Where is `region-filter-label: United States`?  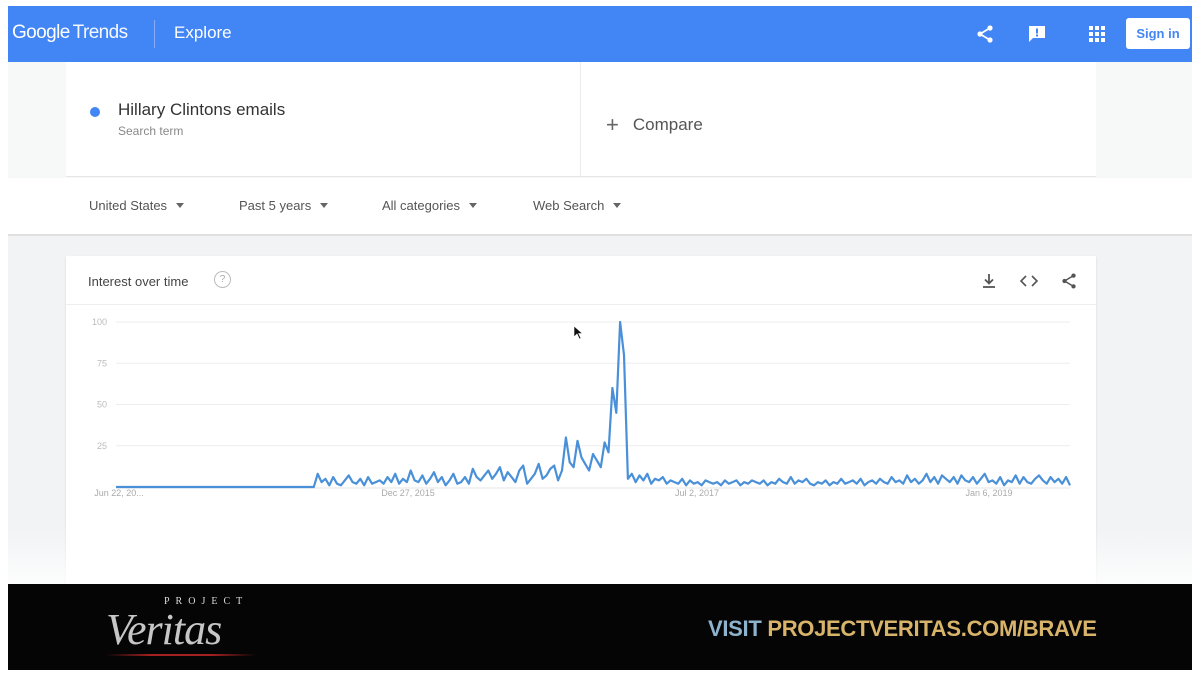 region-filter-label: United States is located at coordinates (128, 205).